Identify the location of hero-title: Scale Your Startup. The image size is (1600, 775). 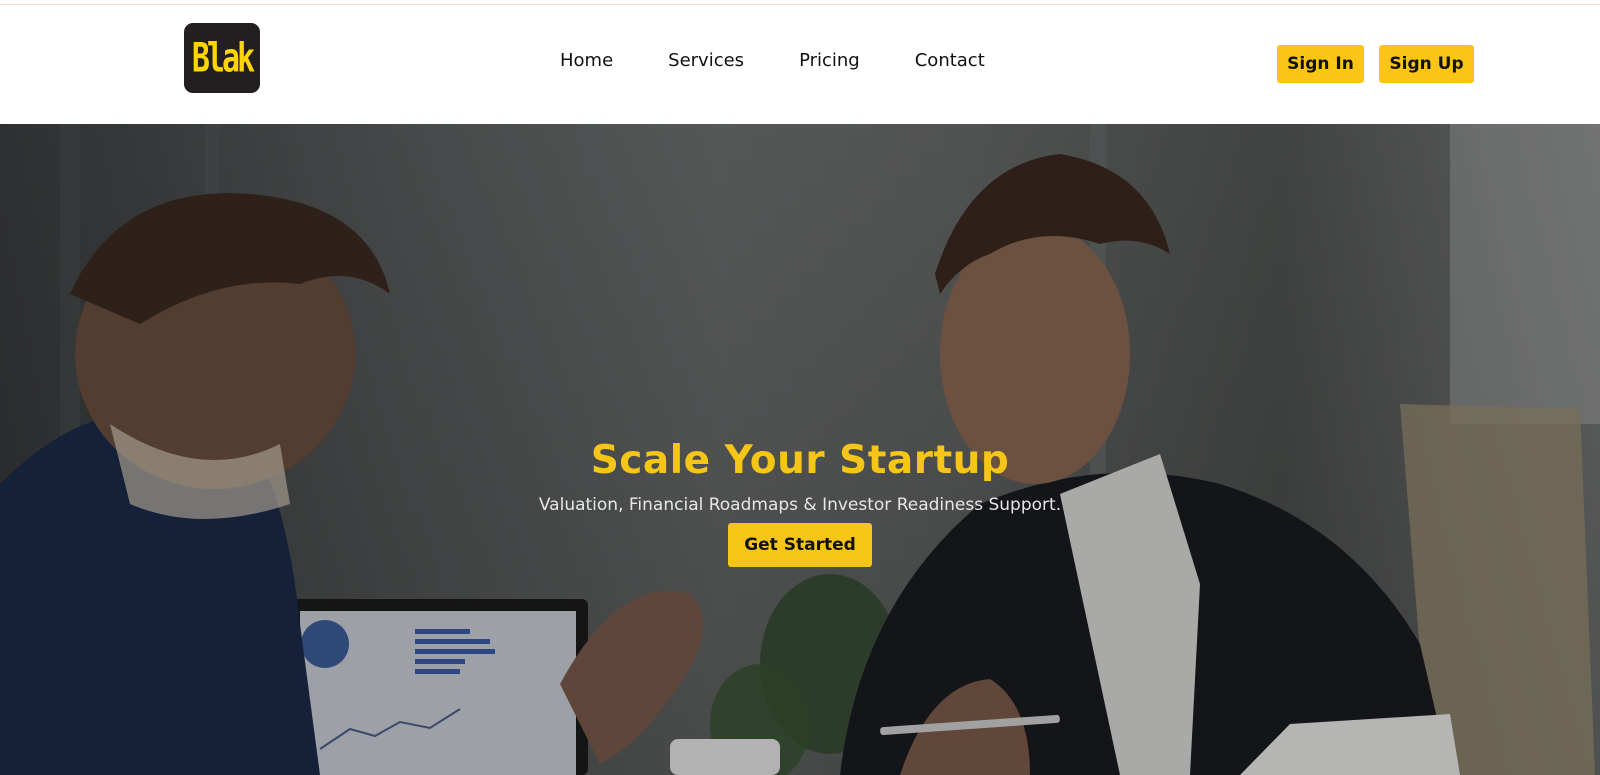
(800, 460).